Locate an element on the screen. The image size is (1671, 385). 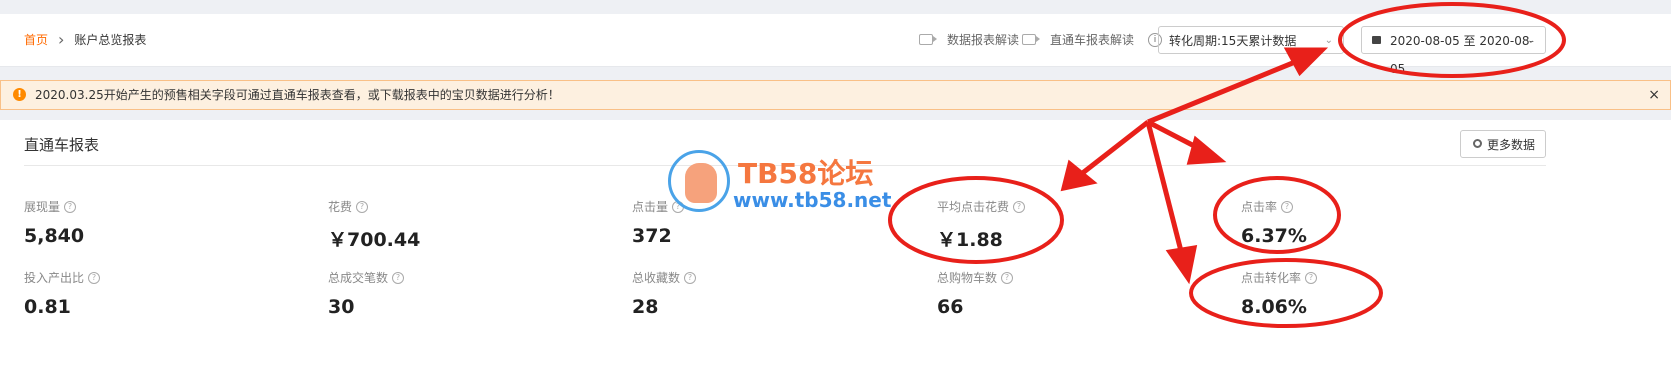
annotation-circle-ctr is located at coordinates (1277, 215).